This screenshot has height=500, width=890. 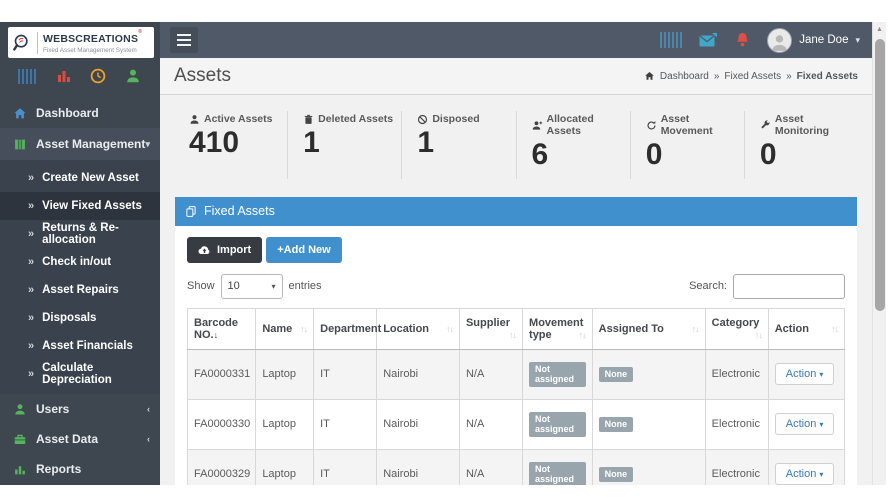 I want to click on breadcrumb-item: Dashboard, so click(x=684, y=76).